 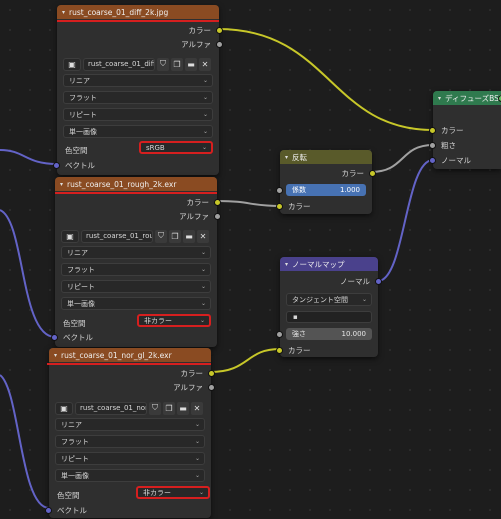 I want to click on input-strength-socket, so click(x=279, y=334).